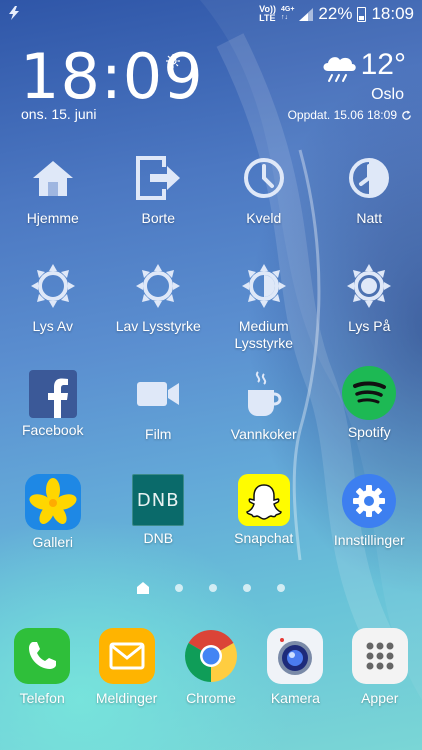 This screenshot has height=750, width=422. What do you see at coordinates (14, 14) in the screenshot?
I see `flash-icon` at bounding box center [14, 14].